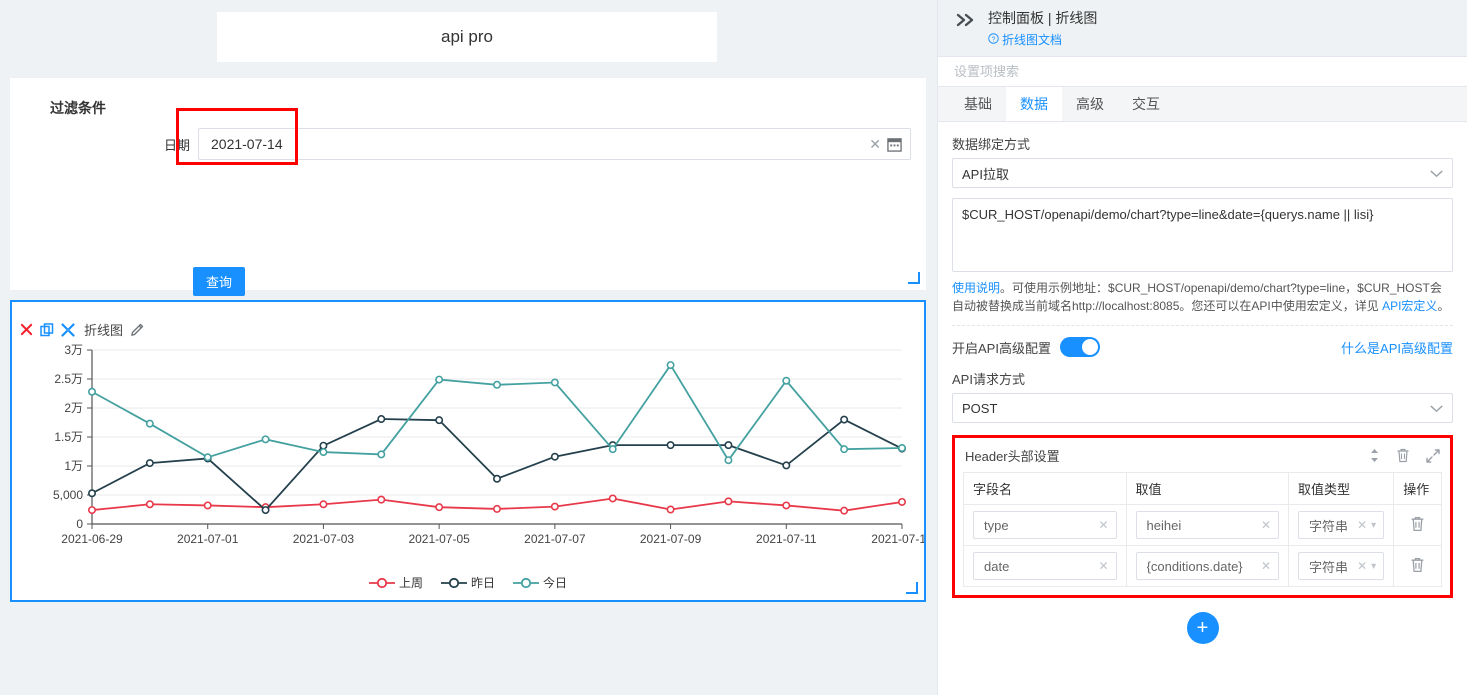  What do you see at coordinates (68, 329) in the screenshot?
I see `move-icon` at bounding box center [68, 329].